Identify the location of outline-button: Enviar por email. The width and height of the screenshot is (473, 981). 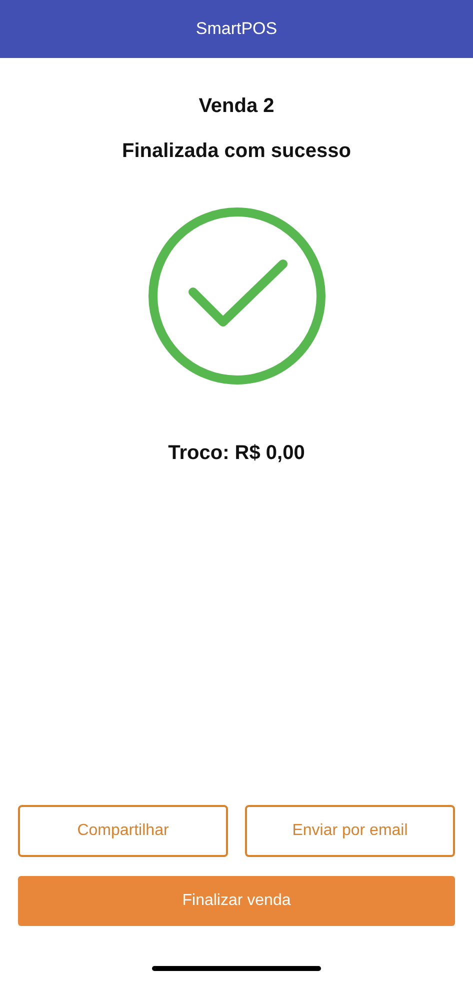
(350, 831).